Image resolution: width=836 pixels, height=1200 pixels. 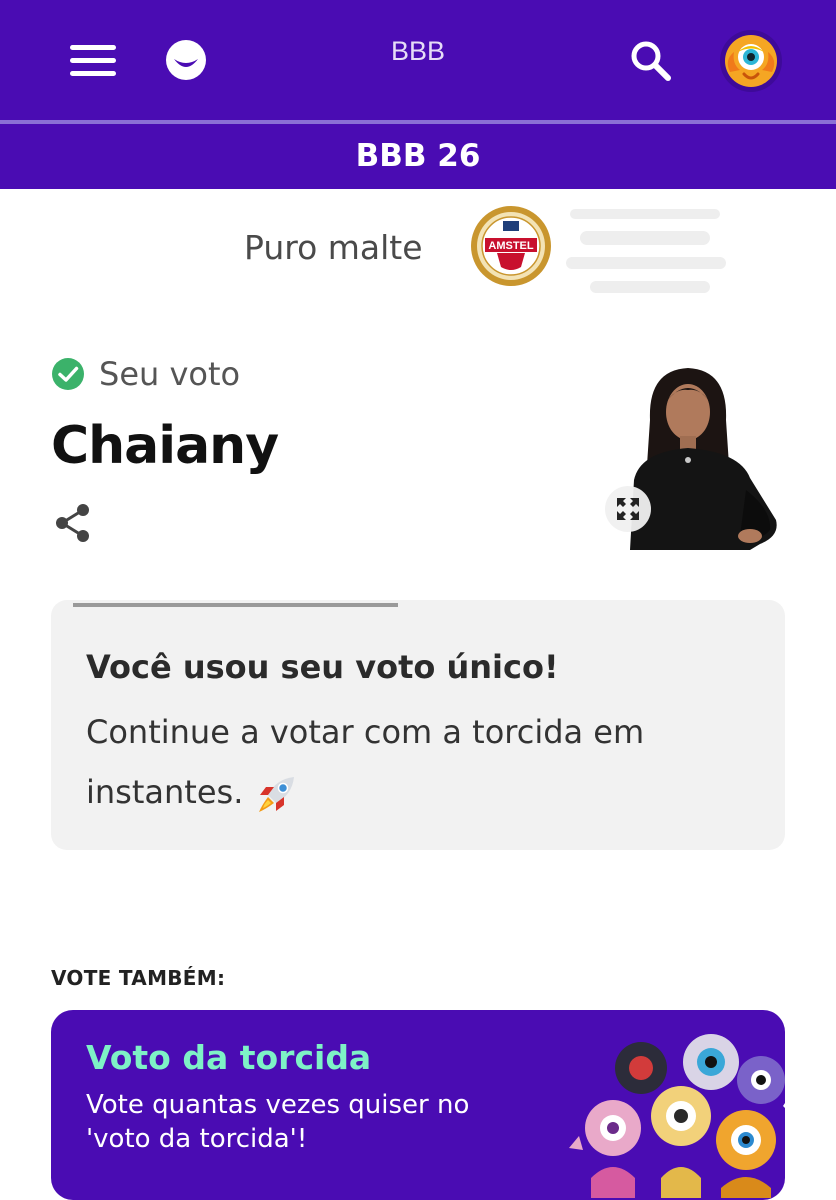 I want to click on section-bar: BBB 26, so click(x=418, y=154).